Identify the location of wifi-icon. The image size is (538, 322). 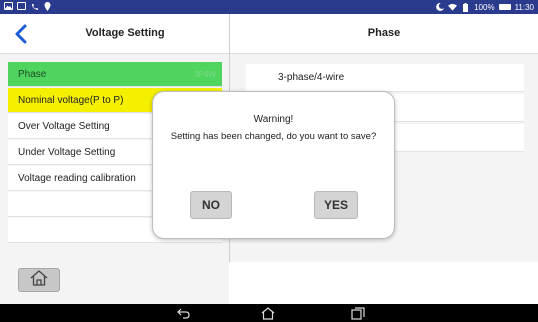
(453, 7).